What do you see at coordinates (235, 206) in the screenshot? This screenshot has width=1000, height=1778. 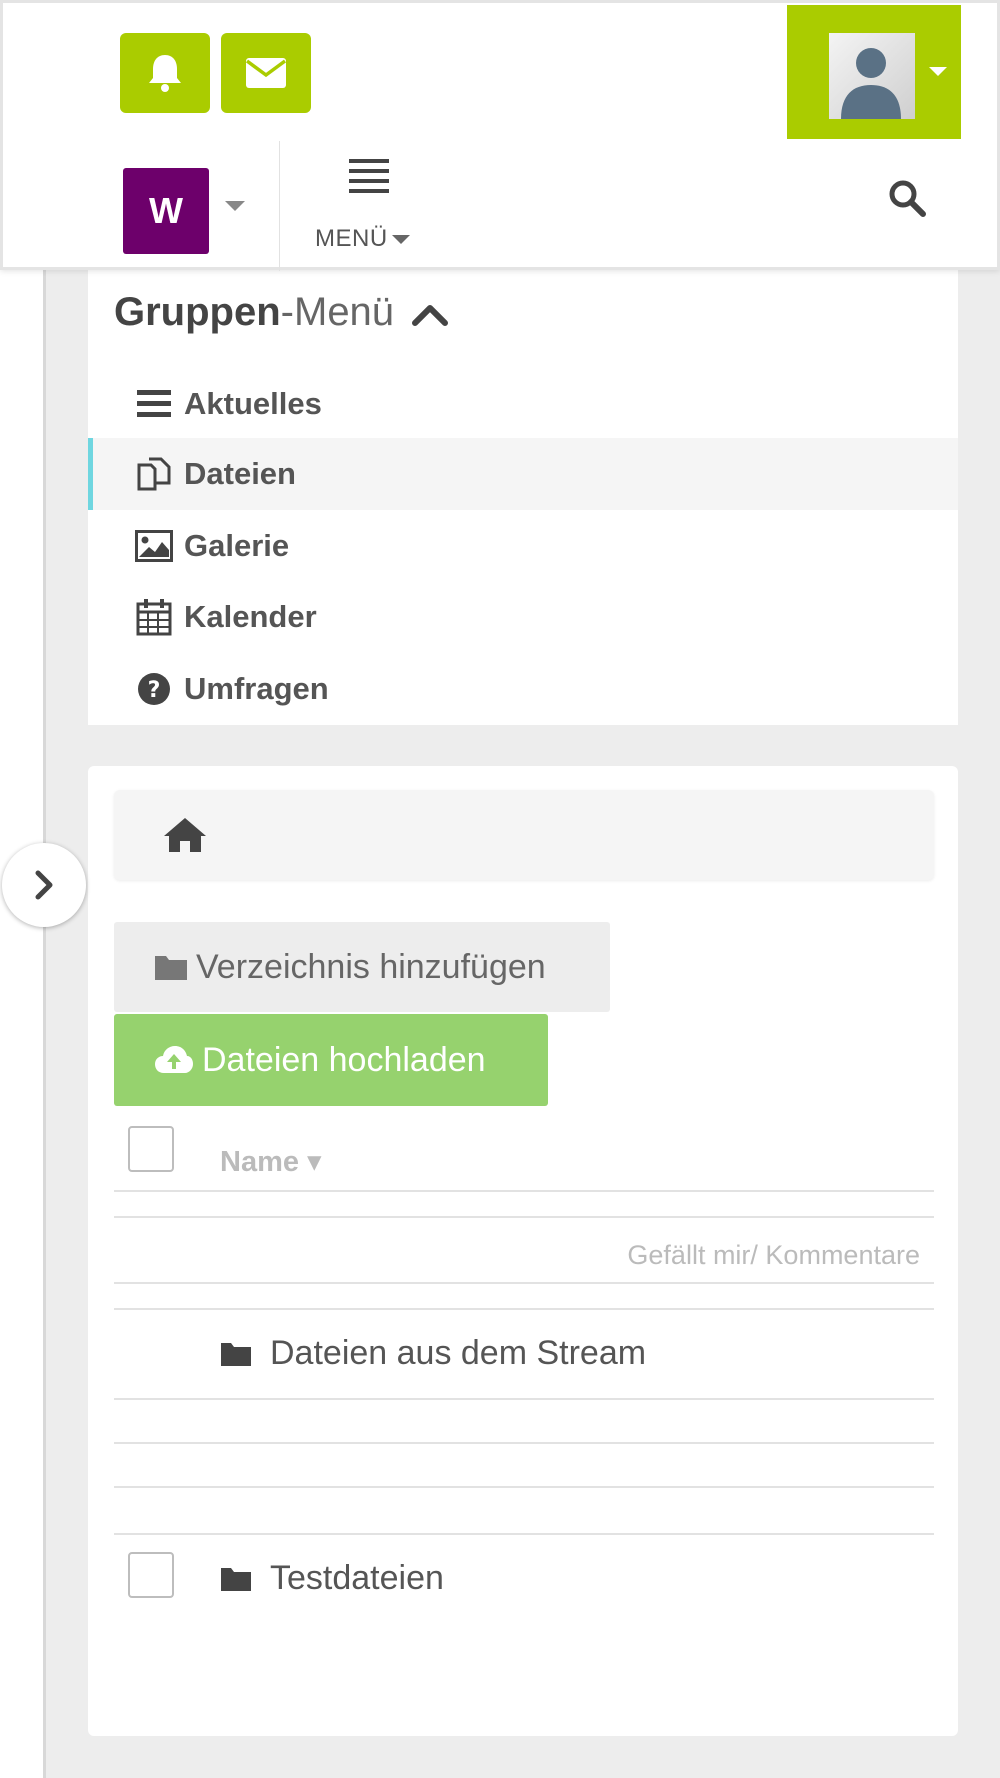 I see `space-dropdown-caret-icon` at bounding box center [235, 206].